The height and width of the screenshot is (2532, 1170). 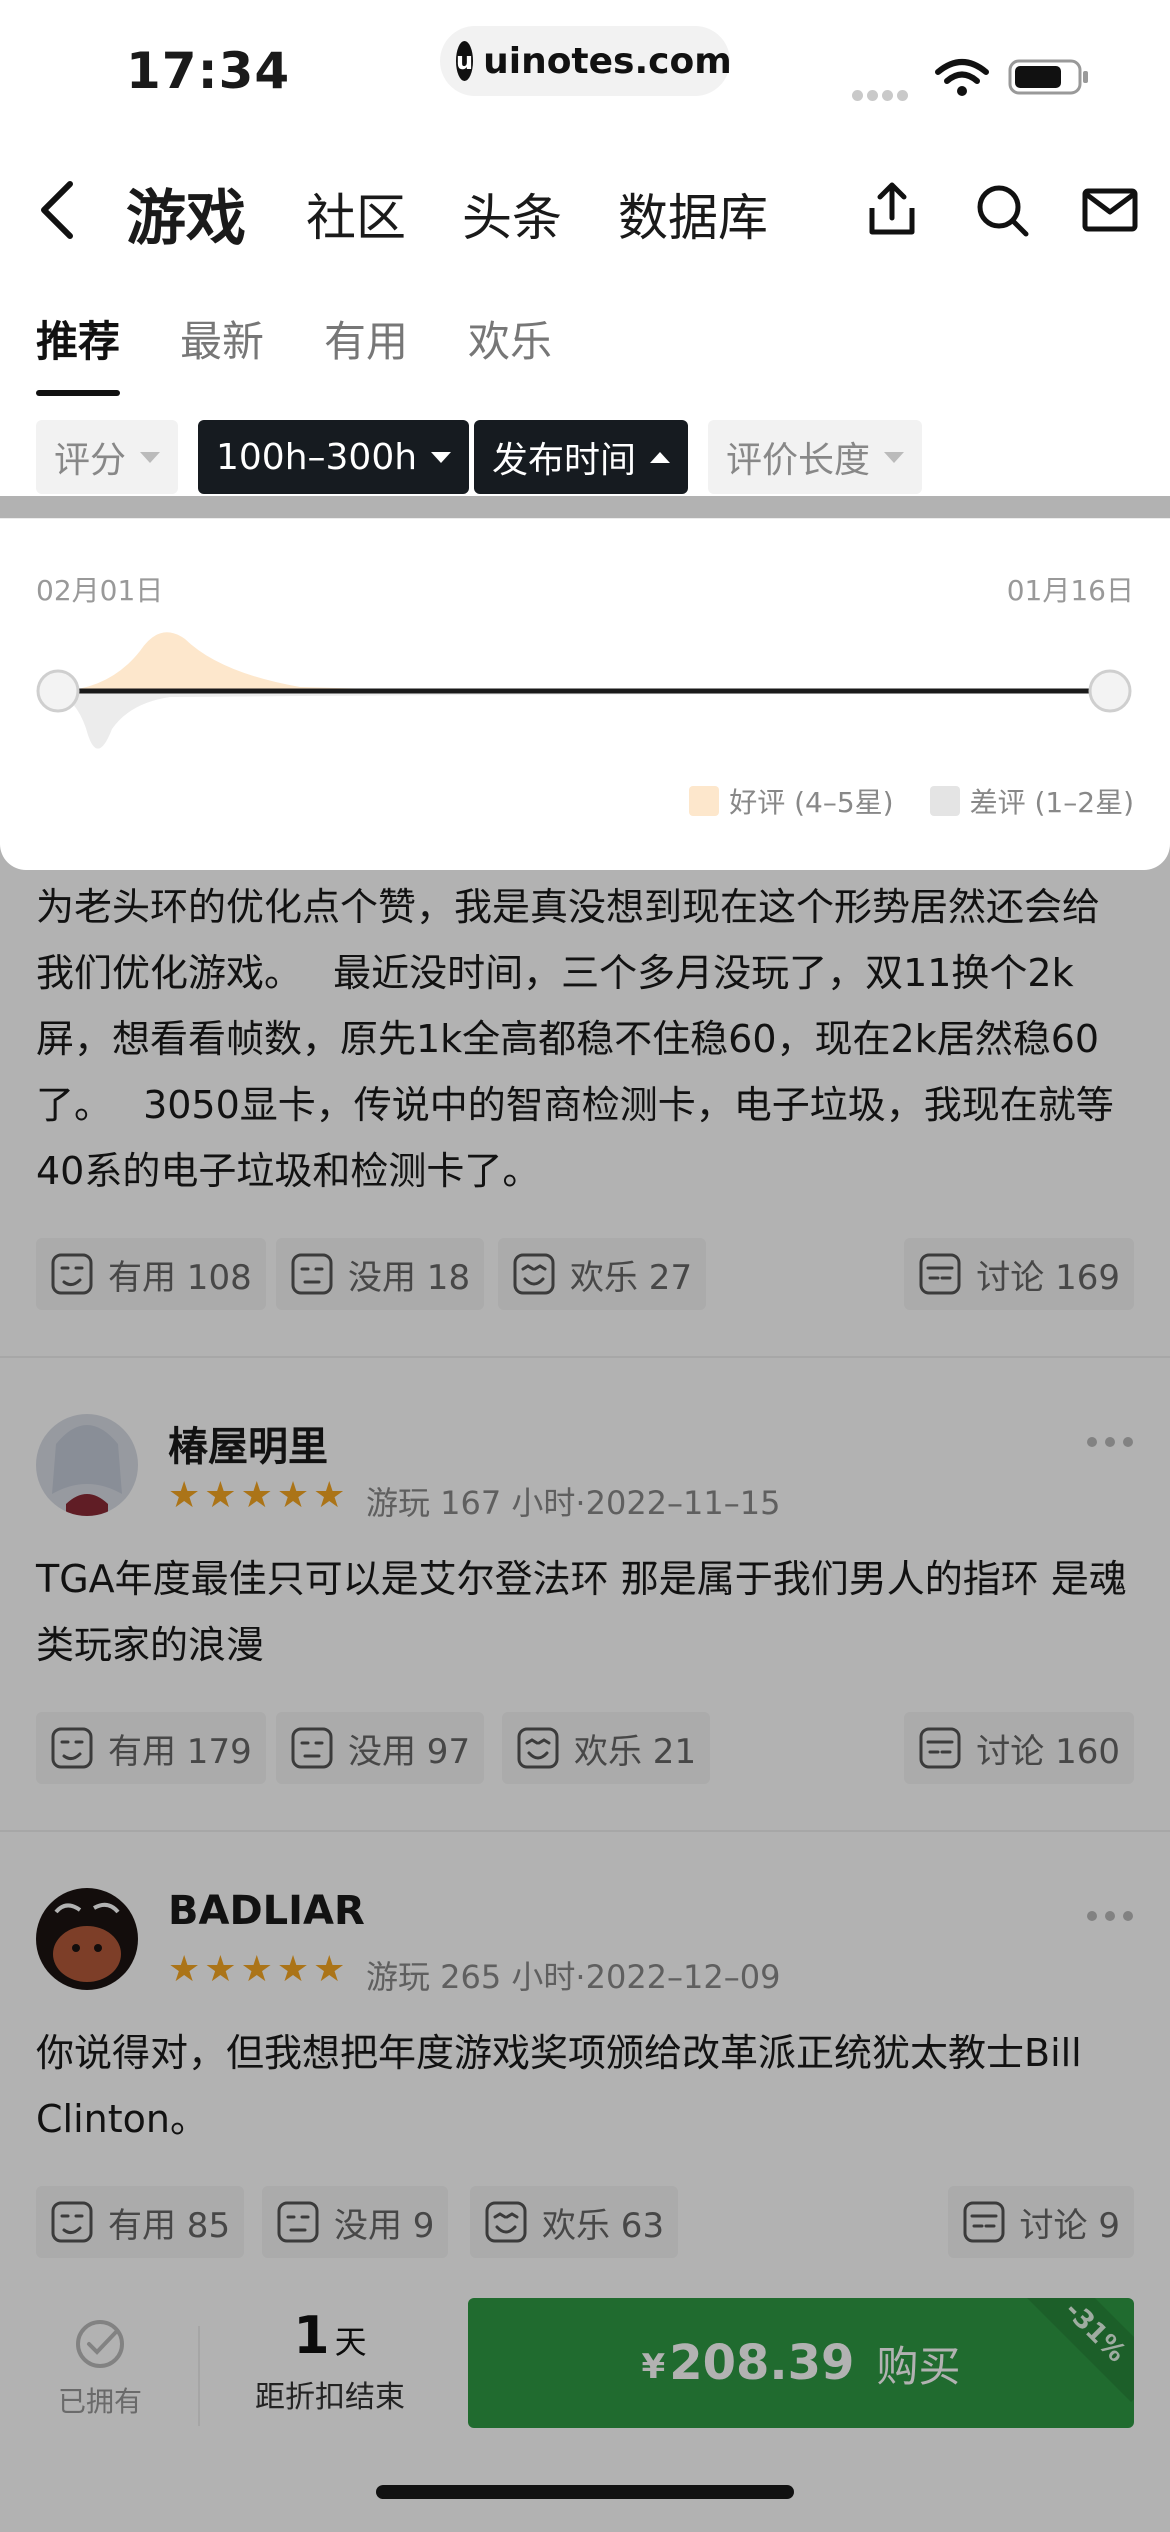 What do you see at coordinates (798, 460) in the screenshot?
I see `filter-review-length-label: 评价长度` at bounding box center [798, 460].